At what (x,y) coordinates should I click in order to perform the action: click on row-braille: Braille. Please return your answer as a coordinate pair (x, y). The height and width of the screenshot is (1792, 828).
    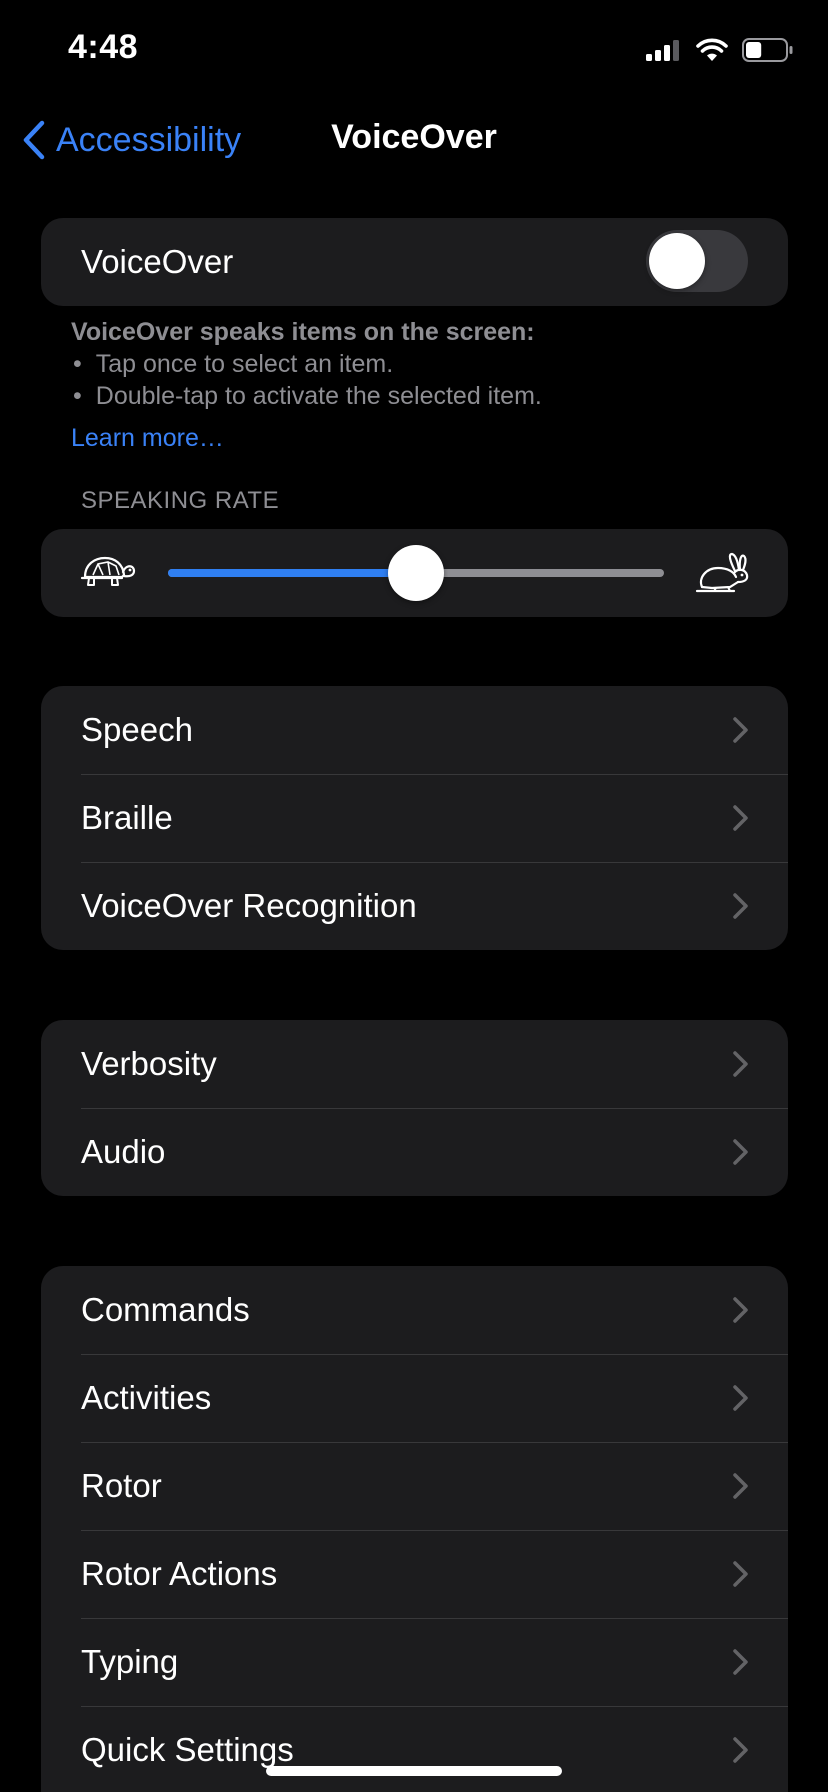
    Looking at the image, I should click on (414, 818).